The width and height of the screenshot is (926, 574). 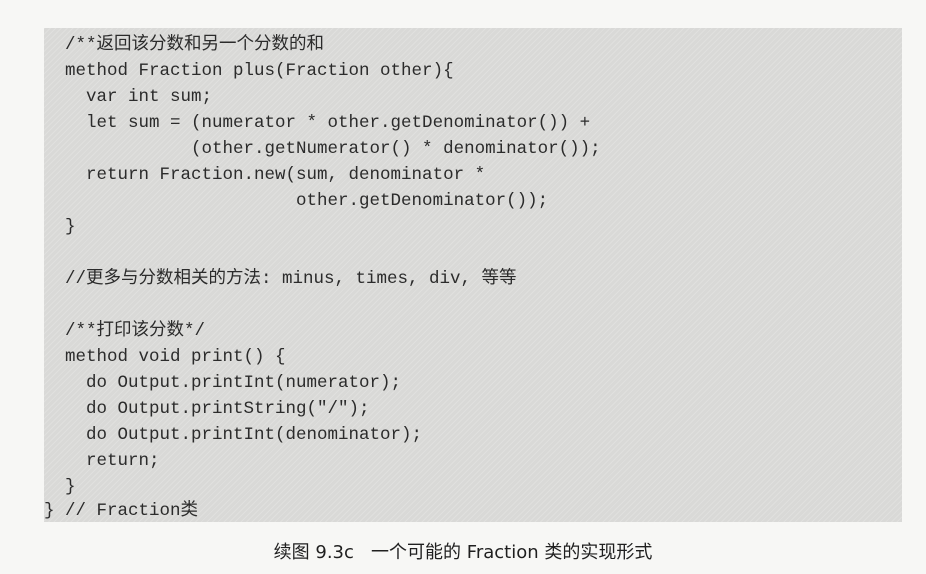 What do you see at coordinates (233, 435) in the screenshot?
I see `code-line: do Output.printInt(denominator);` at bounding box center [233, 435].